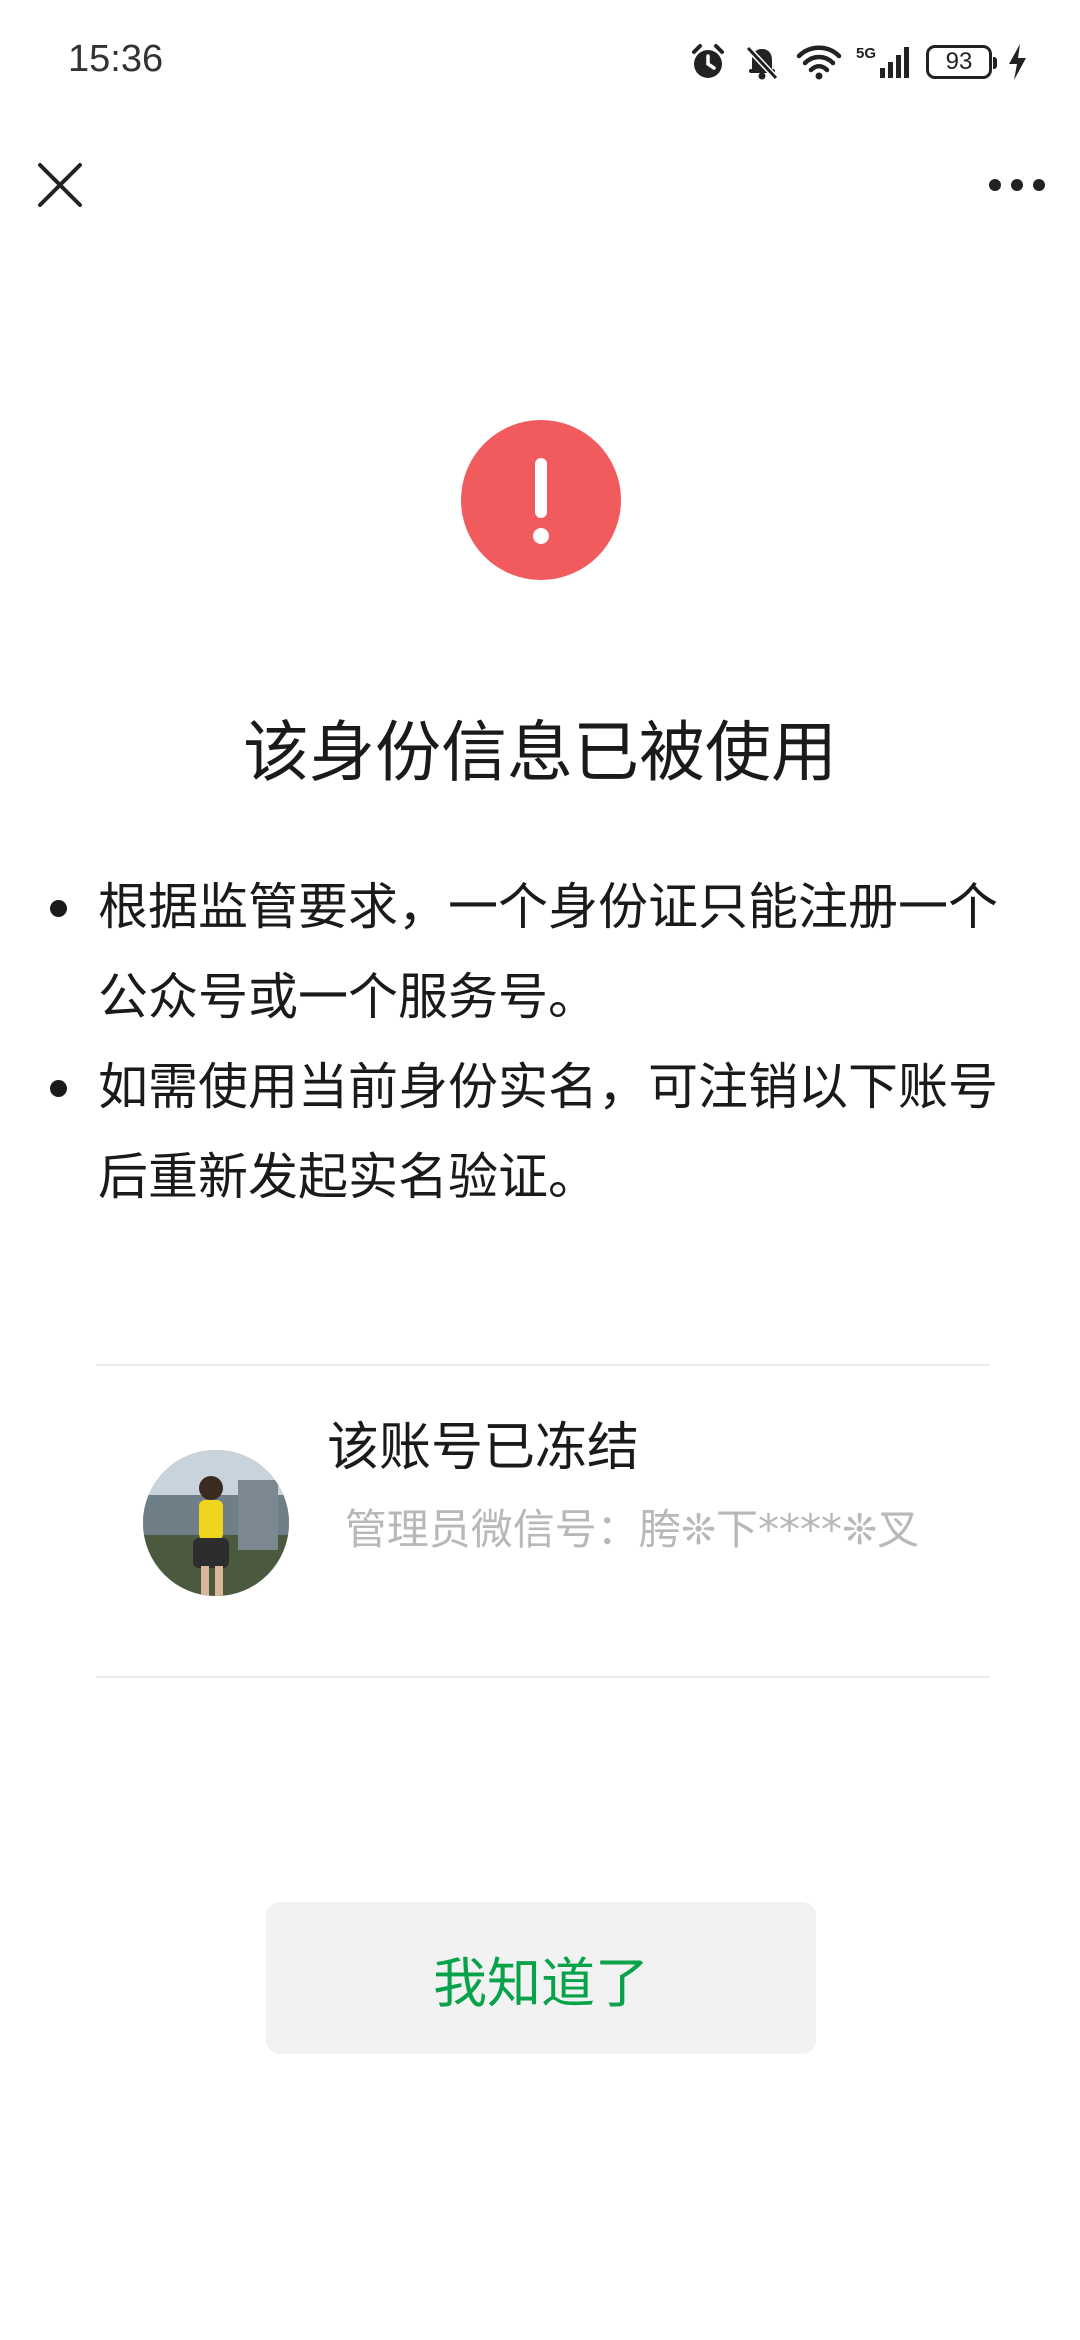 This screenshot has height=2340, width=1080. I want to click on notice-item: 如需使用当前身份实名，可注销以下账号后重新发起实名验证。, so click(540, 1132).